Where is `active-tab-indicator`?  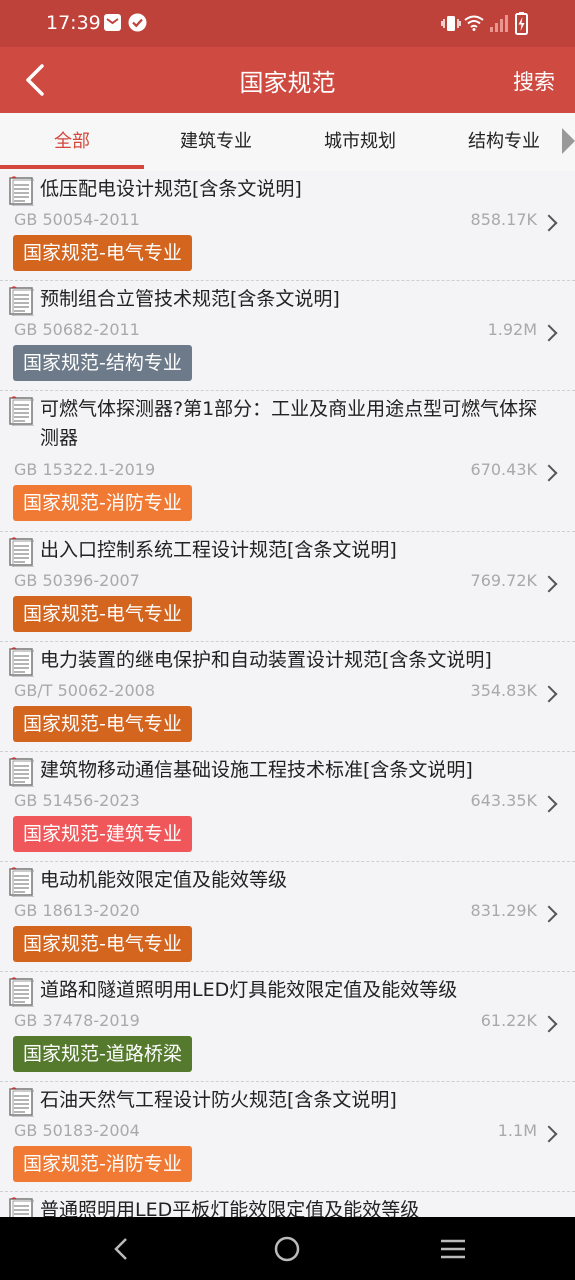 active-tab-indicator is located at coordinates (72, 167).